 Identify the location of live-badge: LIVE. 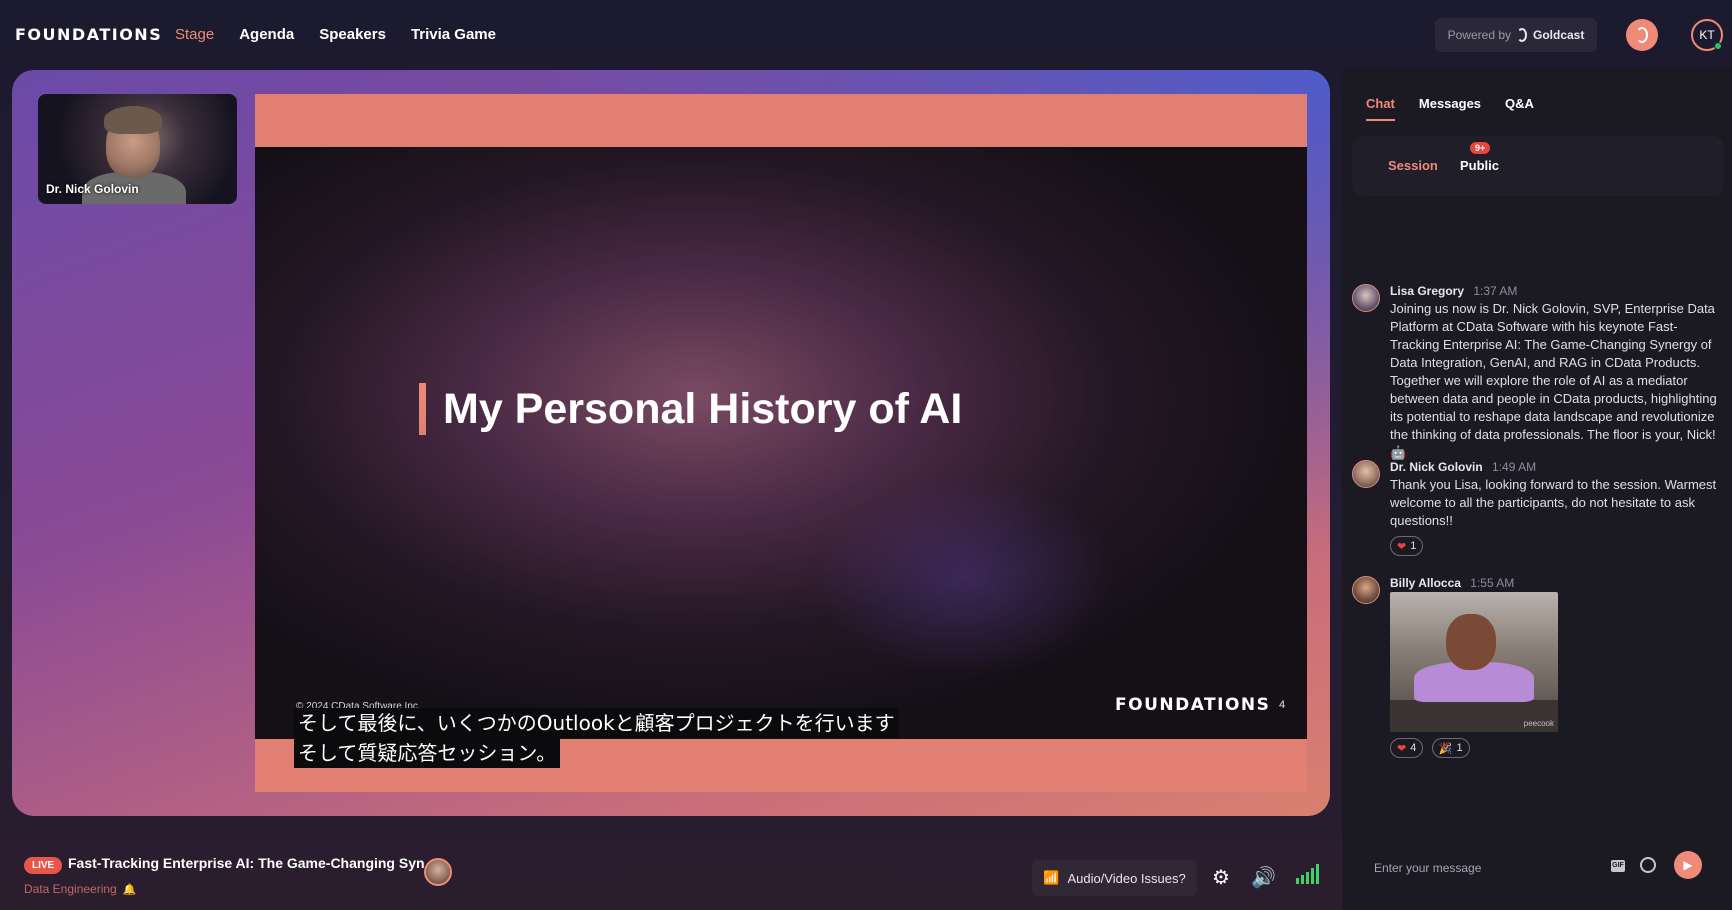
(43, 865).